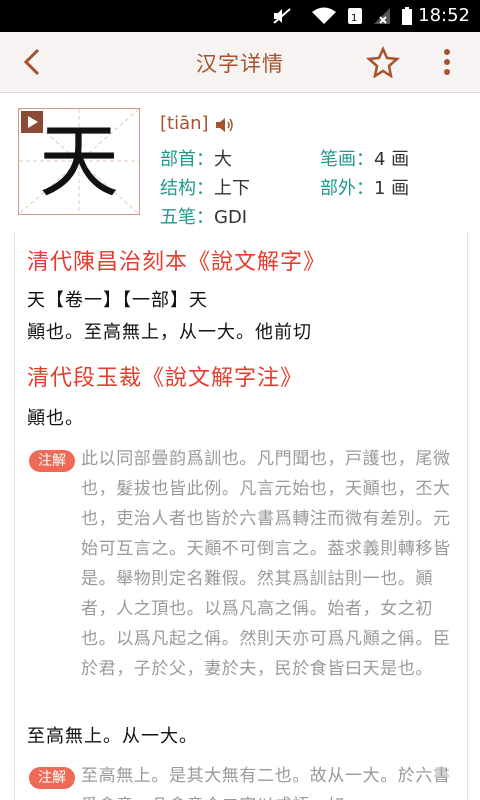  I want to click on radical-row: 部首：大, so click(196, 158).